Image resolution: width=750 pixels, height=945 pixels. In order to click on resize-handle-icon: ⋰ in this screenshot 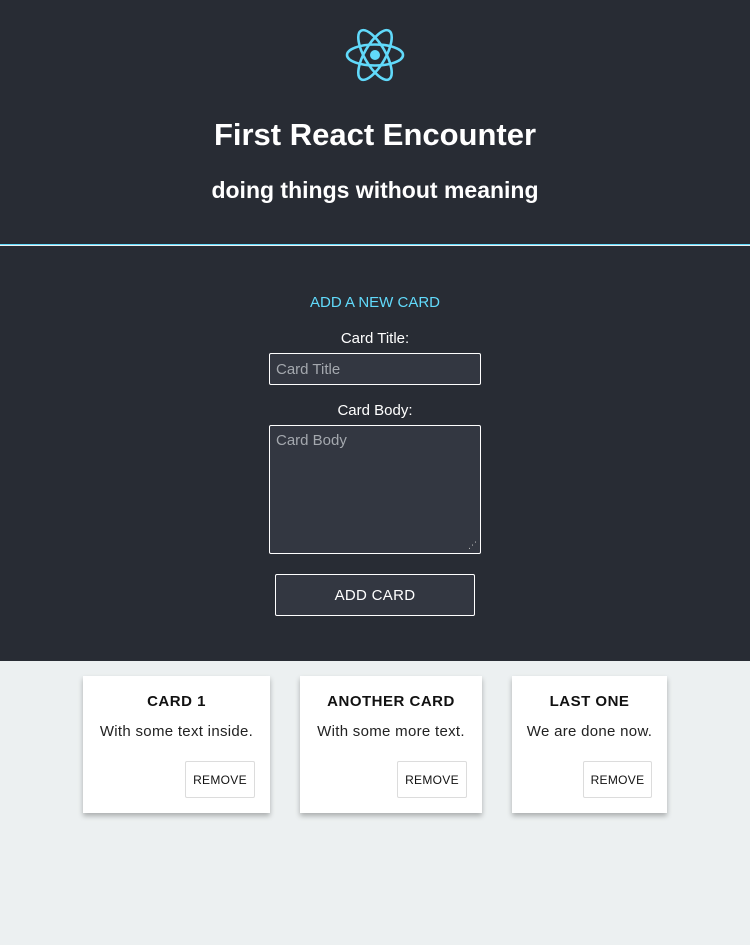, I will do `click(473, 545)`.